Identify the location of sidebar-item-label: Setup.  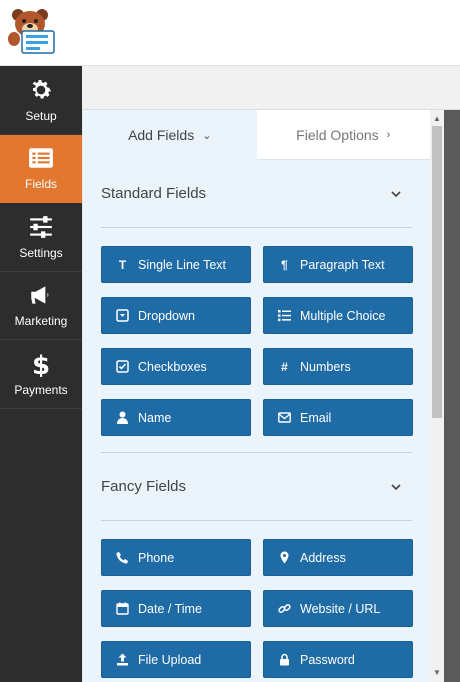
(41, 115).